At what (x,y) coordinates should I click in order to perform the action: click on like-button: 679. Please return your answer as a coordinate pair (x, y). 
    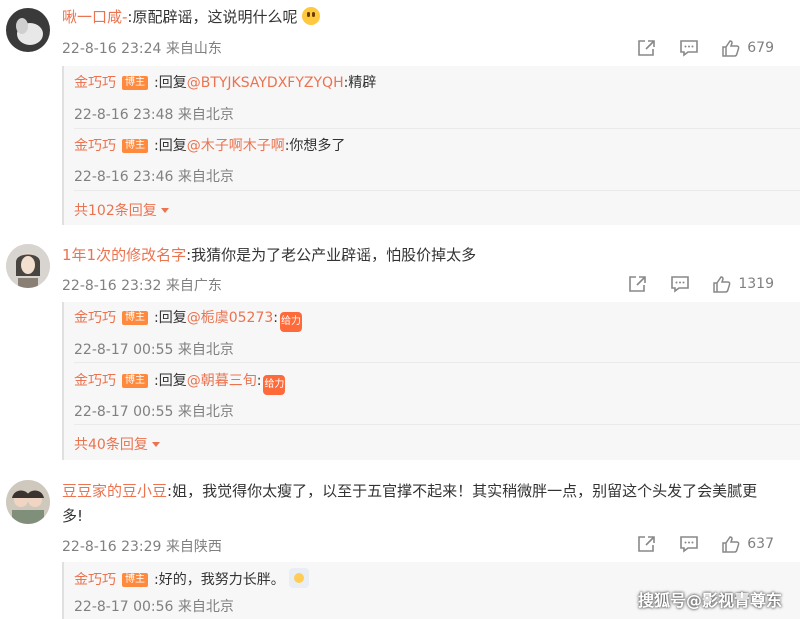
    Looking at the image, I should click on (747, 48).